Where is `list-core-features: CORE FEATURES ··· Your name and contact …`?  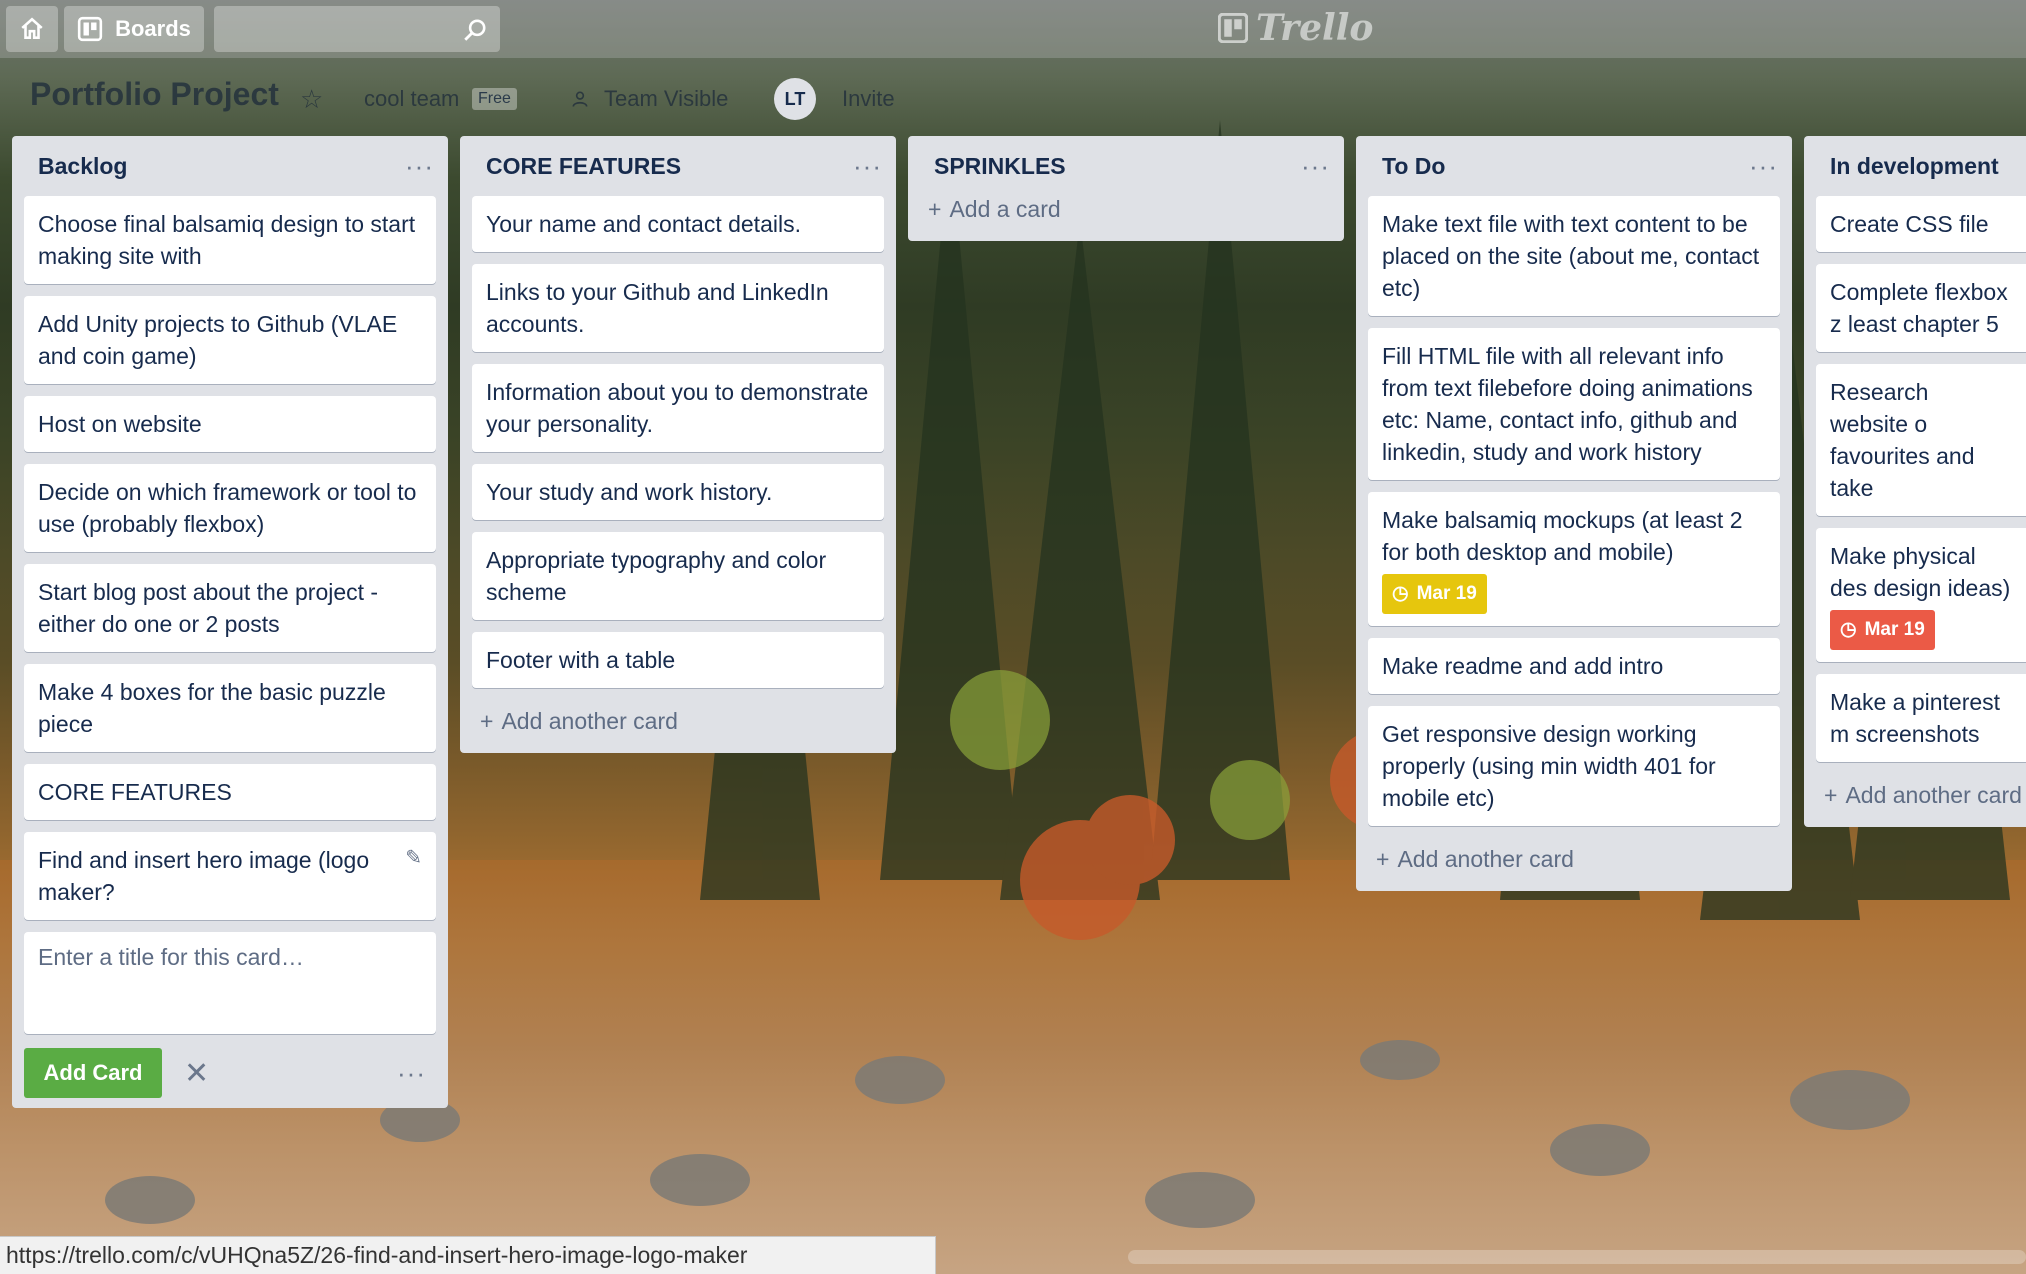 list-core-features: CORE FEATURES ··· Your name and contact … is located at coordinates (678, 444).